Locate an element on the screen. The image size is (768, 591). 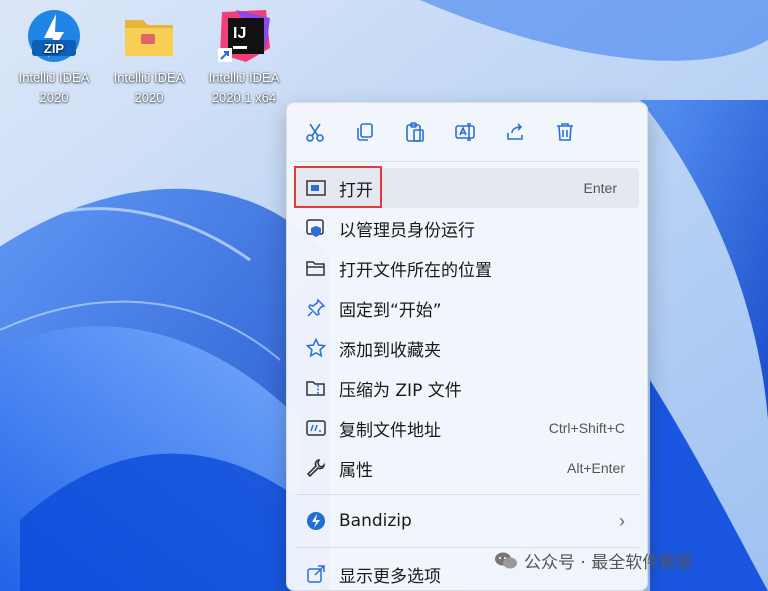
bandizip-icon is located at coordinates (316, 521).